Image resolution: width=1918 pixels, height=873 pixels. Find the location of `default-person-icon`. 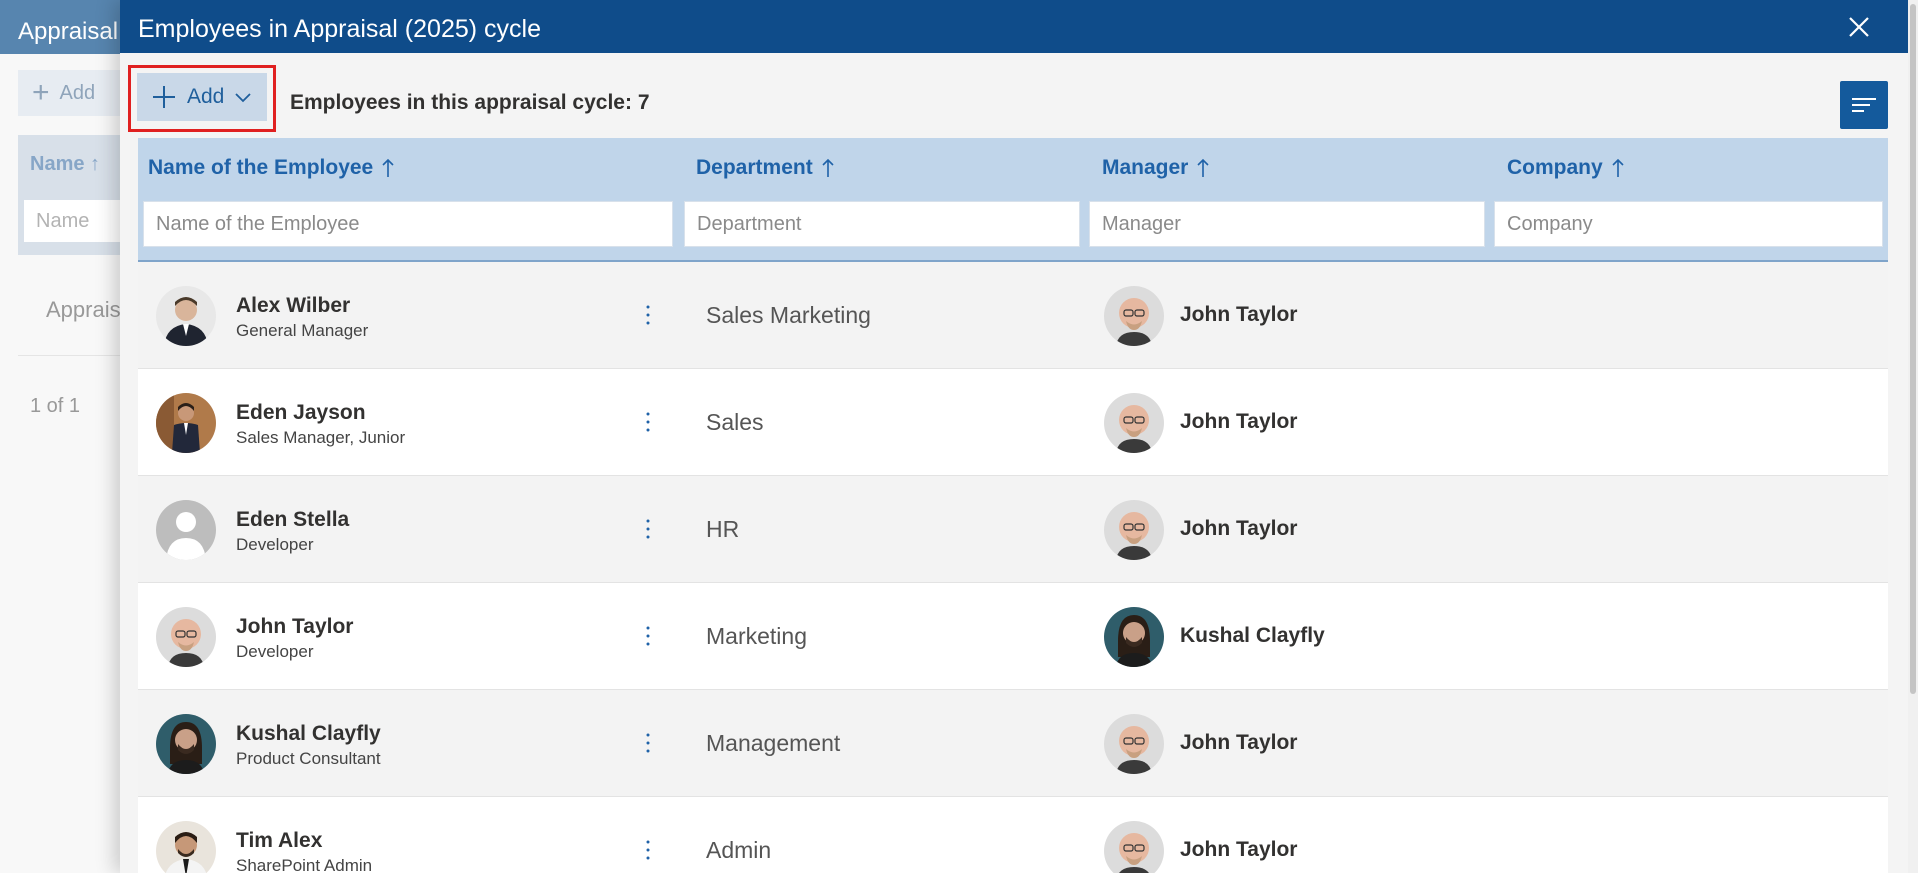

default-person-icon is located at coordinates (186, 530).